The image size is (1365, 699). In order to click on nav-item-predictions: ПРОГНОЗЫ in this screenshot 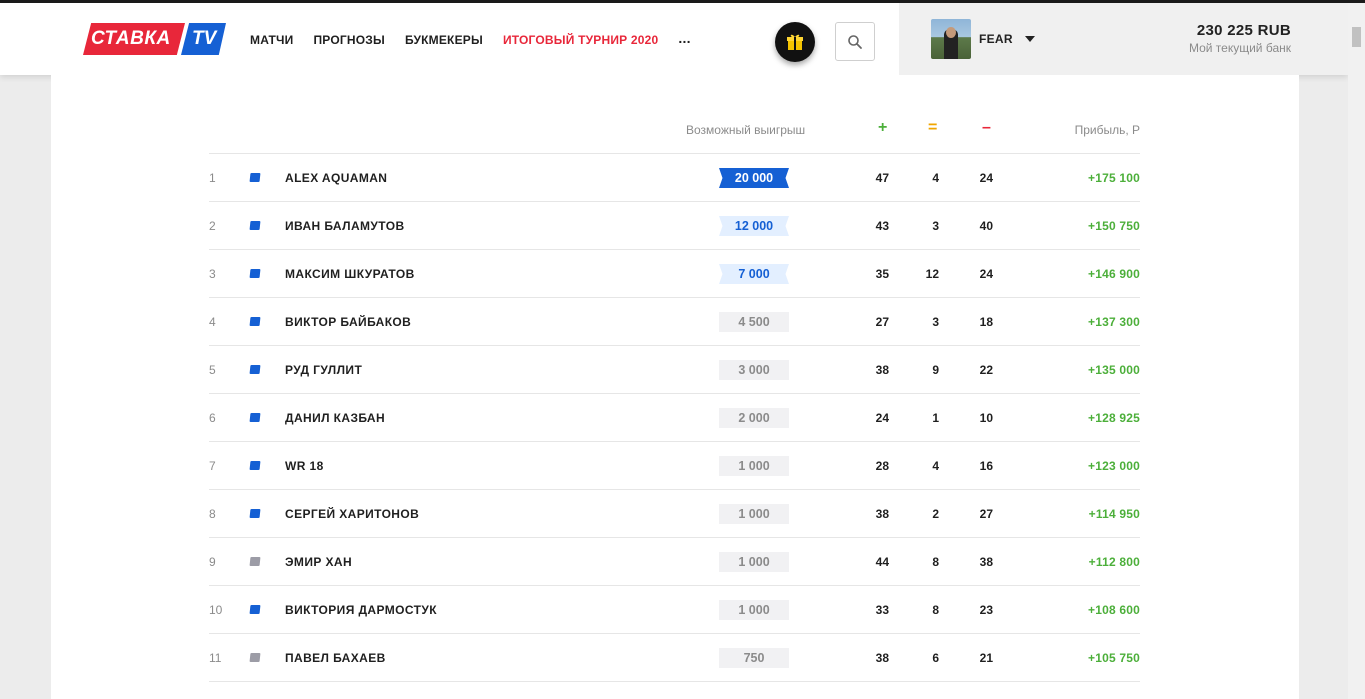, I will do `click(348, 40)`.